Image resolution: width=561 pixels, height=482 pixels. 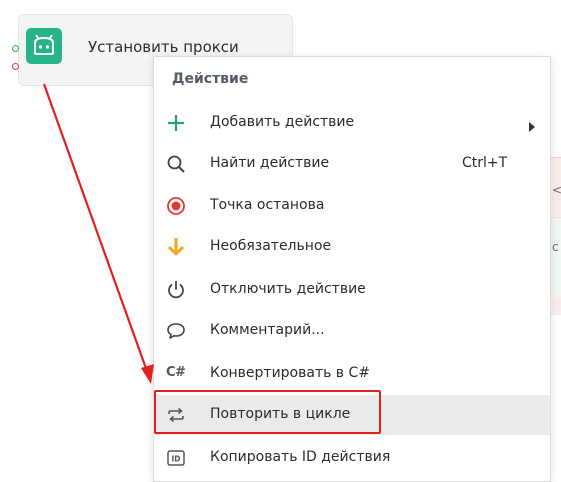 I want to click on menu-item-repeat-loop: Повторить в цикле, so click(x=352, y=415).